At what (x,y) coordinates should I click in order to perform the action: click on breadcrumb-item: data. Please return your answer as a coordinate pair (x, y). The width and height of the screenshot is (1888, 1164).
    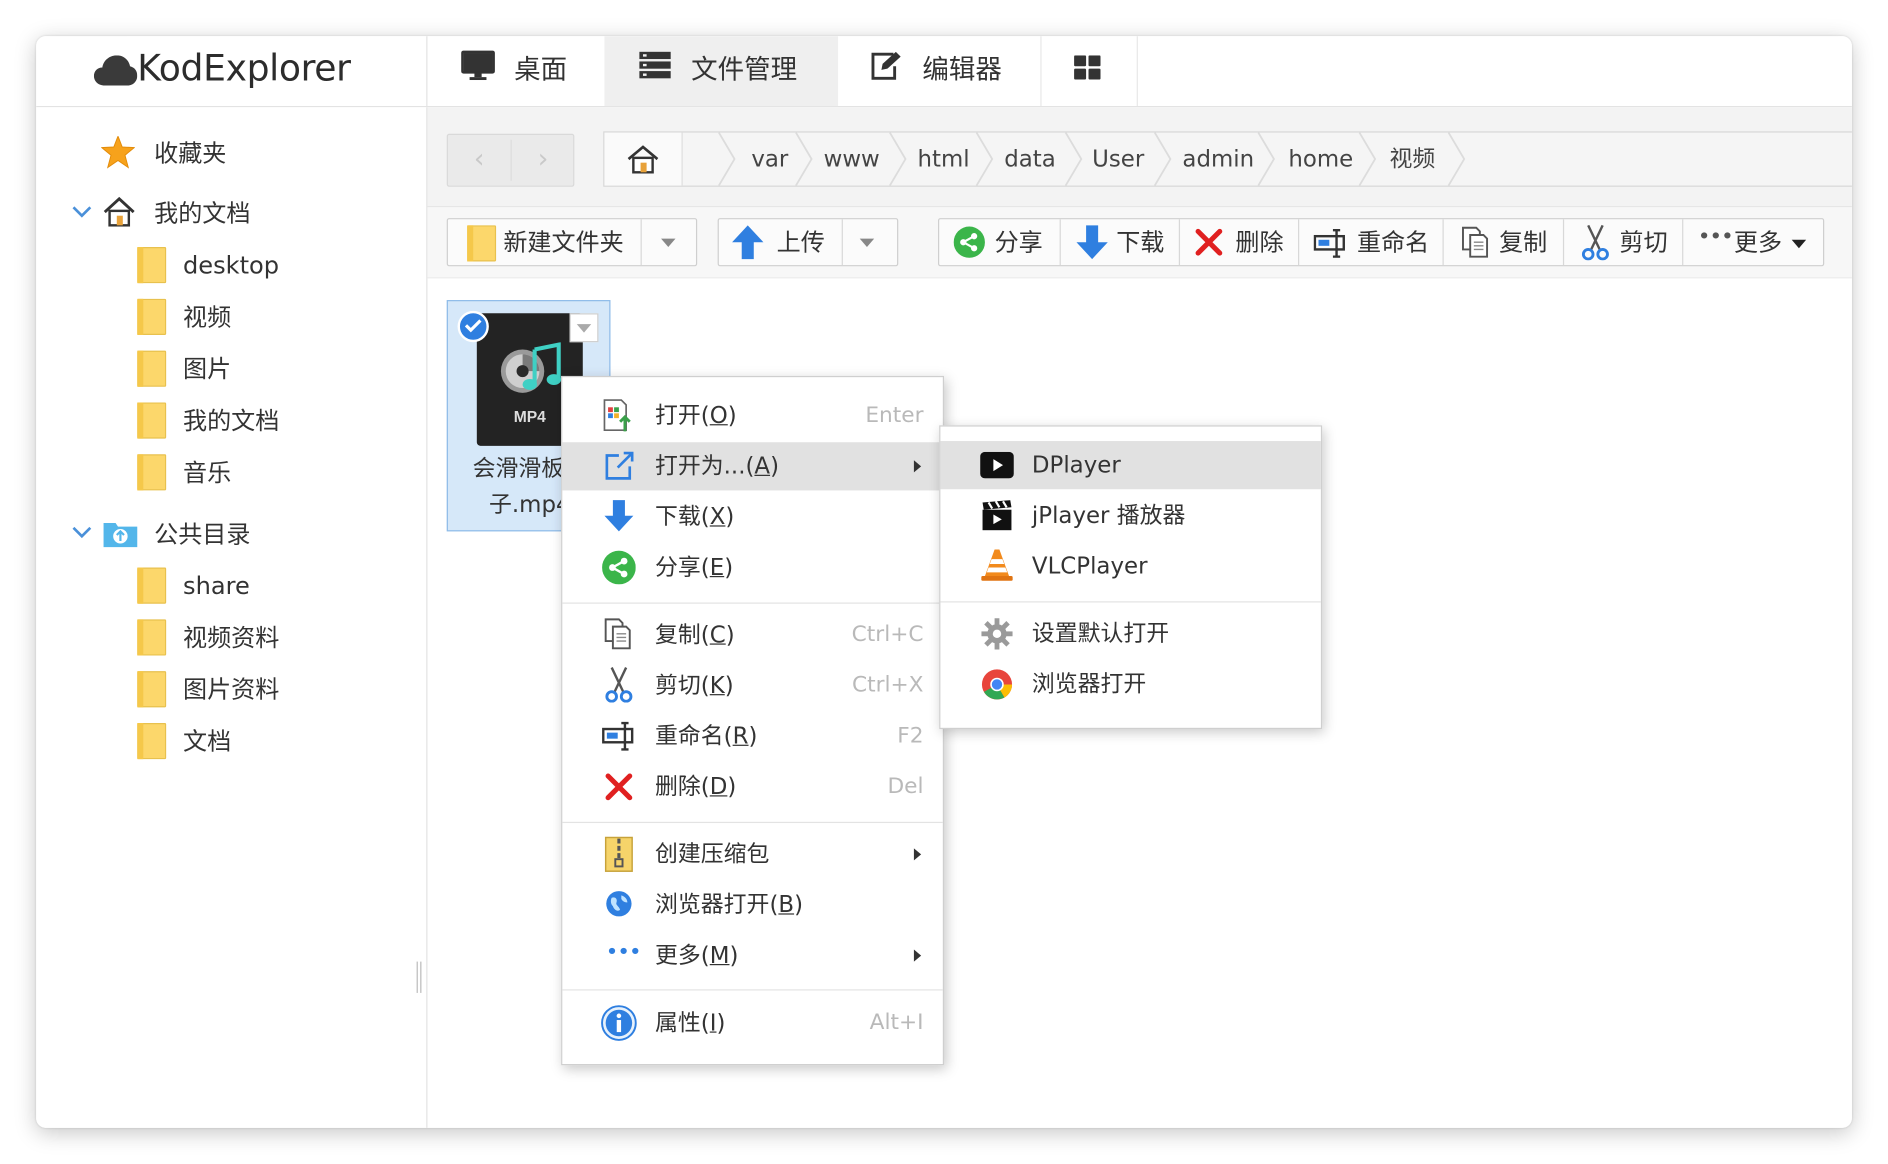
    Looking at the image, I should click on (1030, 159).